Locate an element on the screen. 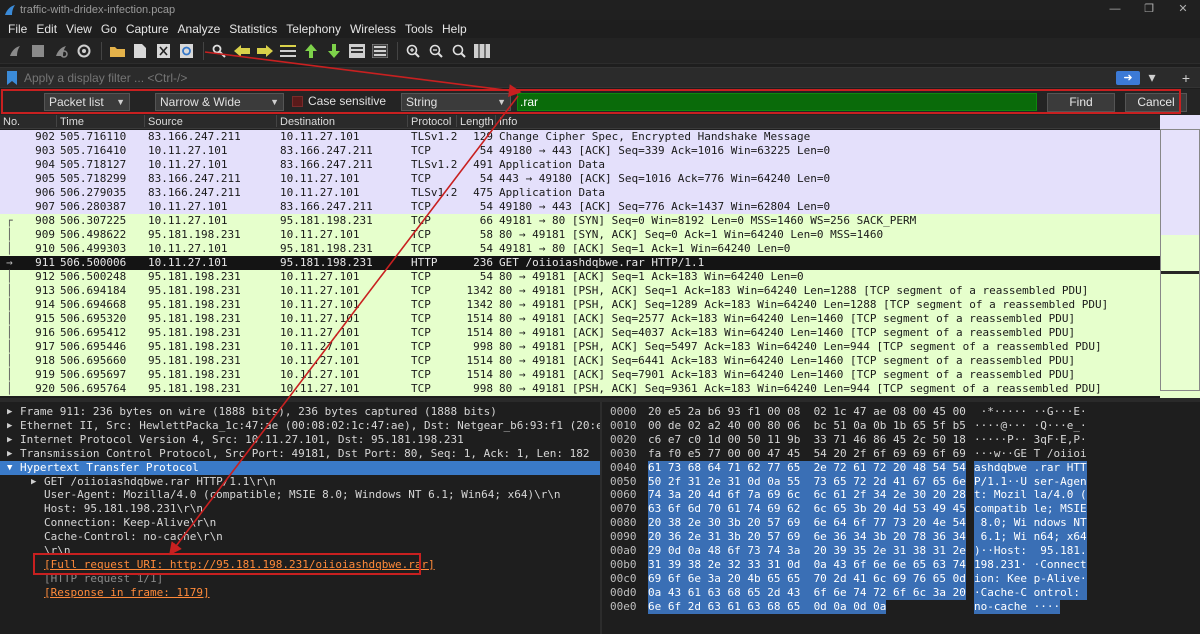 The image size is (1200, 634). menu-file: File is located at coordinates (17, 29).